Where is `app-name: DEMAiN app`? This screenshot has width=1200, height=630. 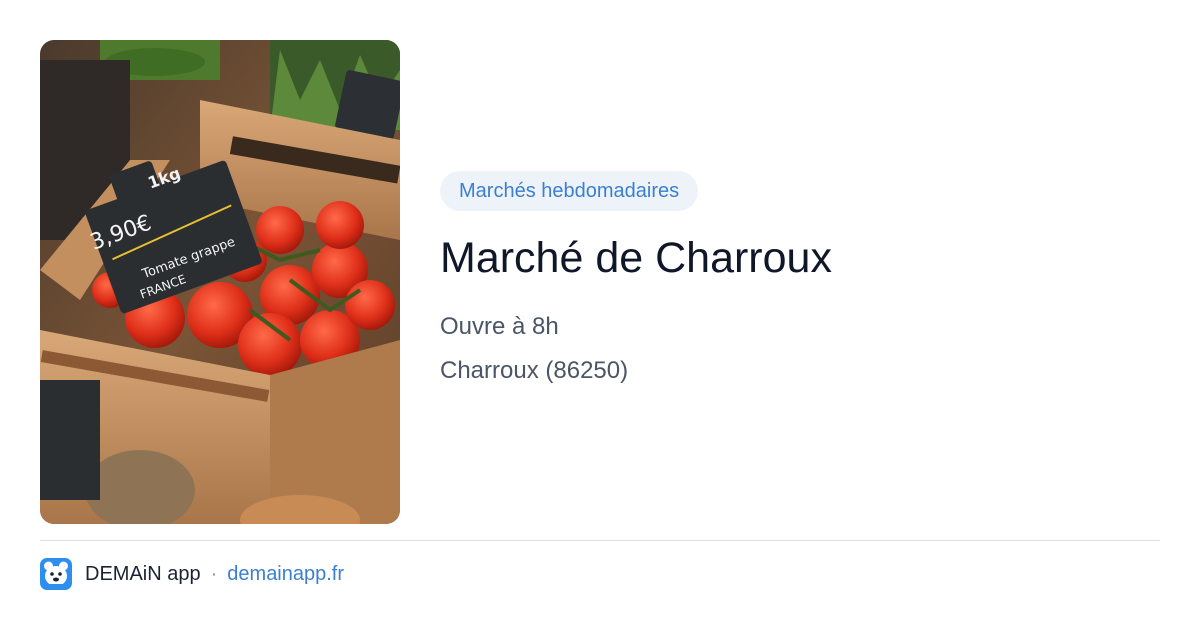
app-name: DEMAiN app is located at coordinates (143, 574).